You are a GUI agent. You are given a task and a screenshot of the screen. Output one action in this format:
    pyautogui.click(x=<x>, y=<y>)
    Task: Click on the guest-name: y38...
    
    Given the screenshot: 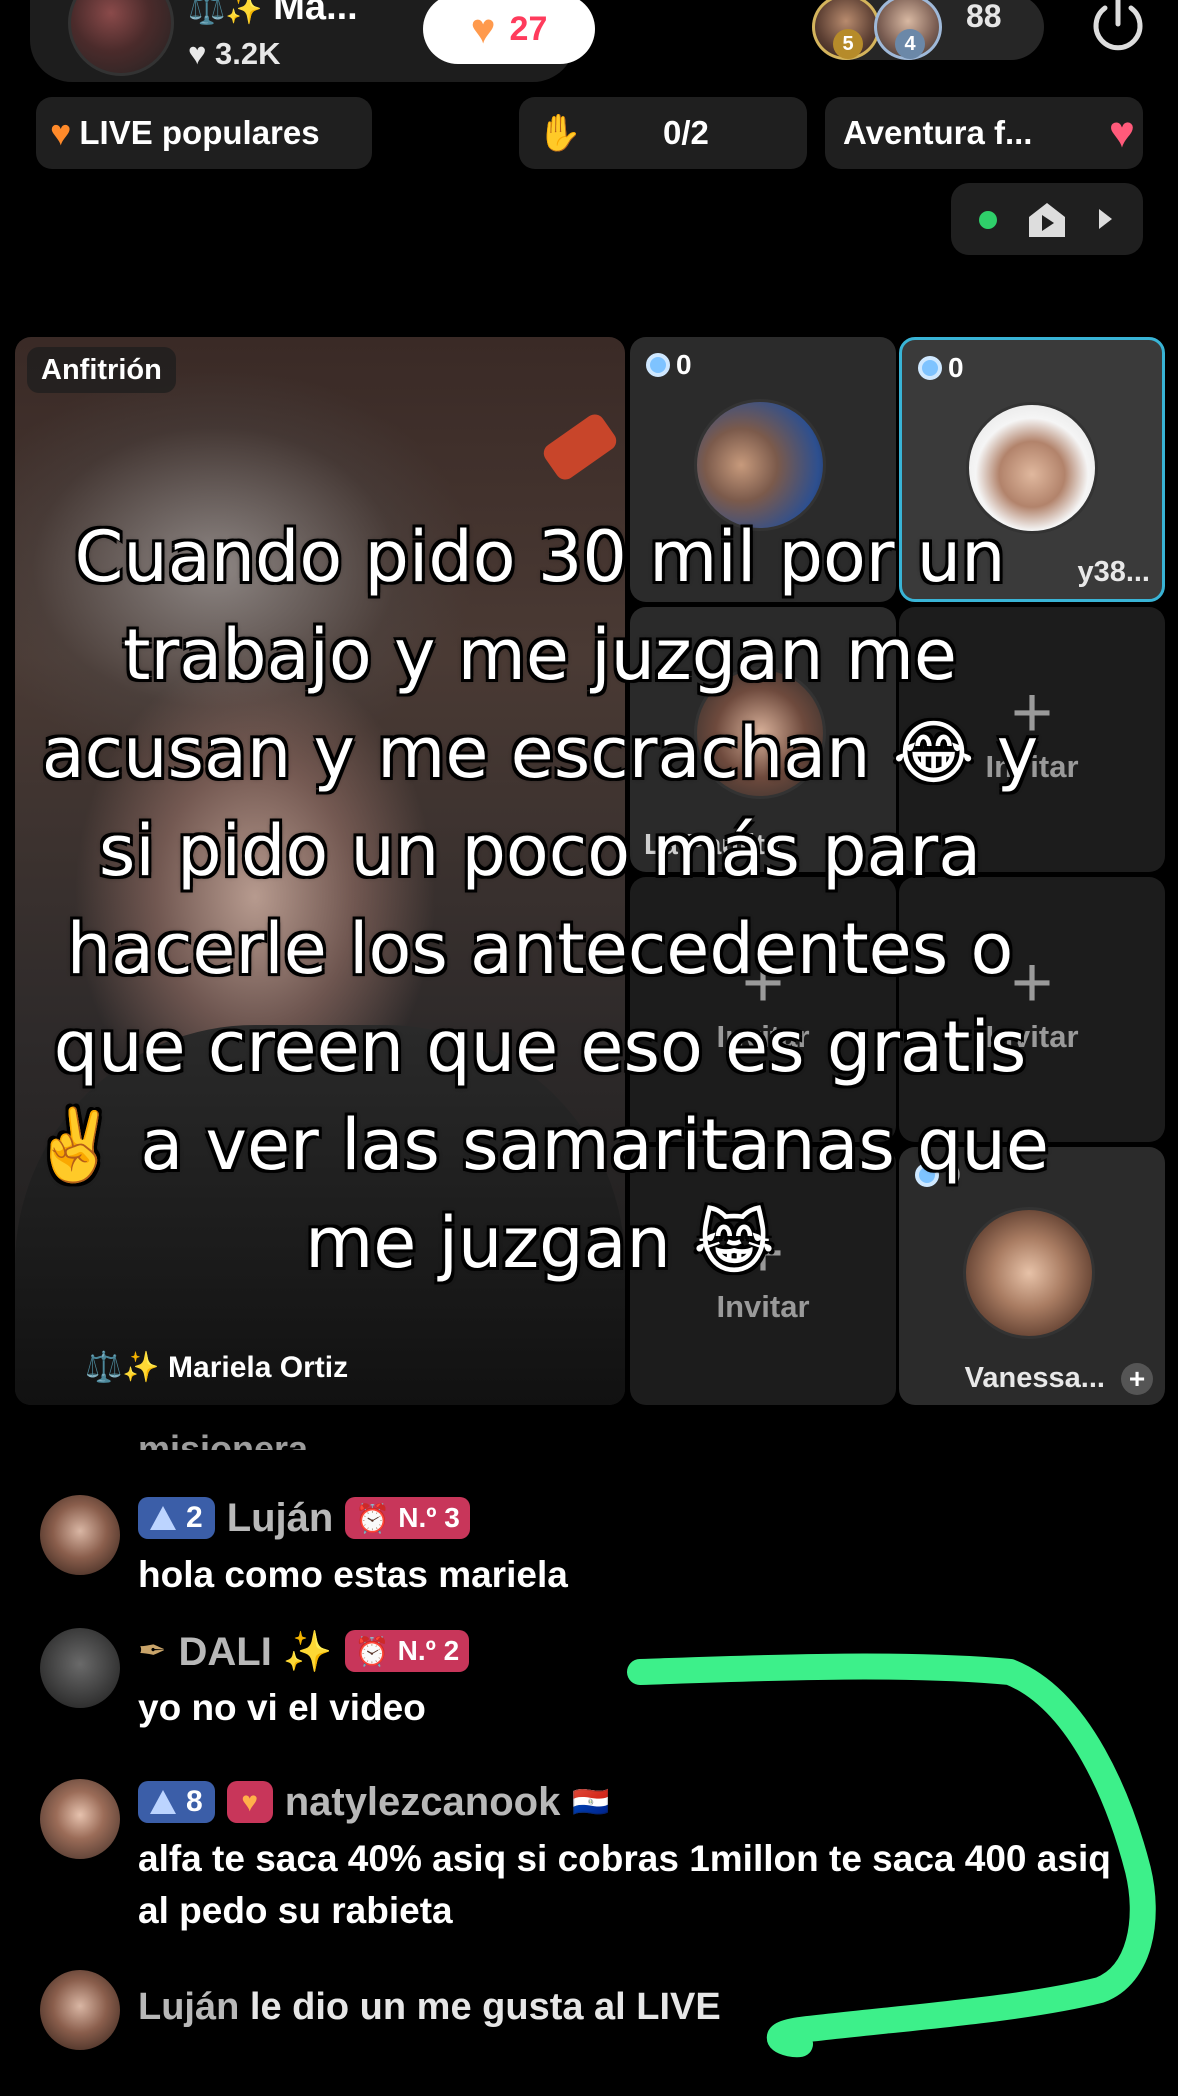 What is the action you would take?
    pyautogui.click(x=1113, y=572)
    